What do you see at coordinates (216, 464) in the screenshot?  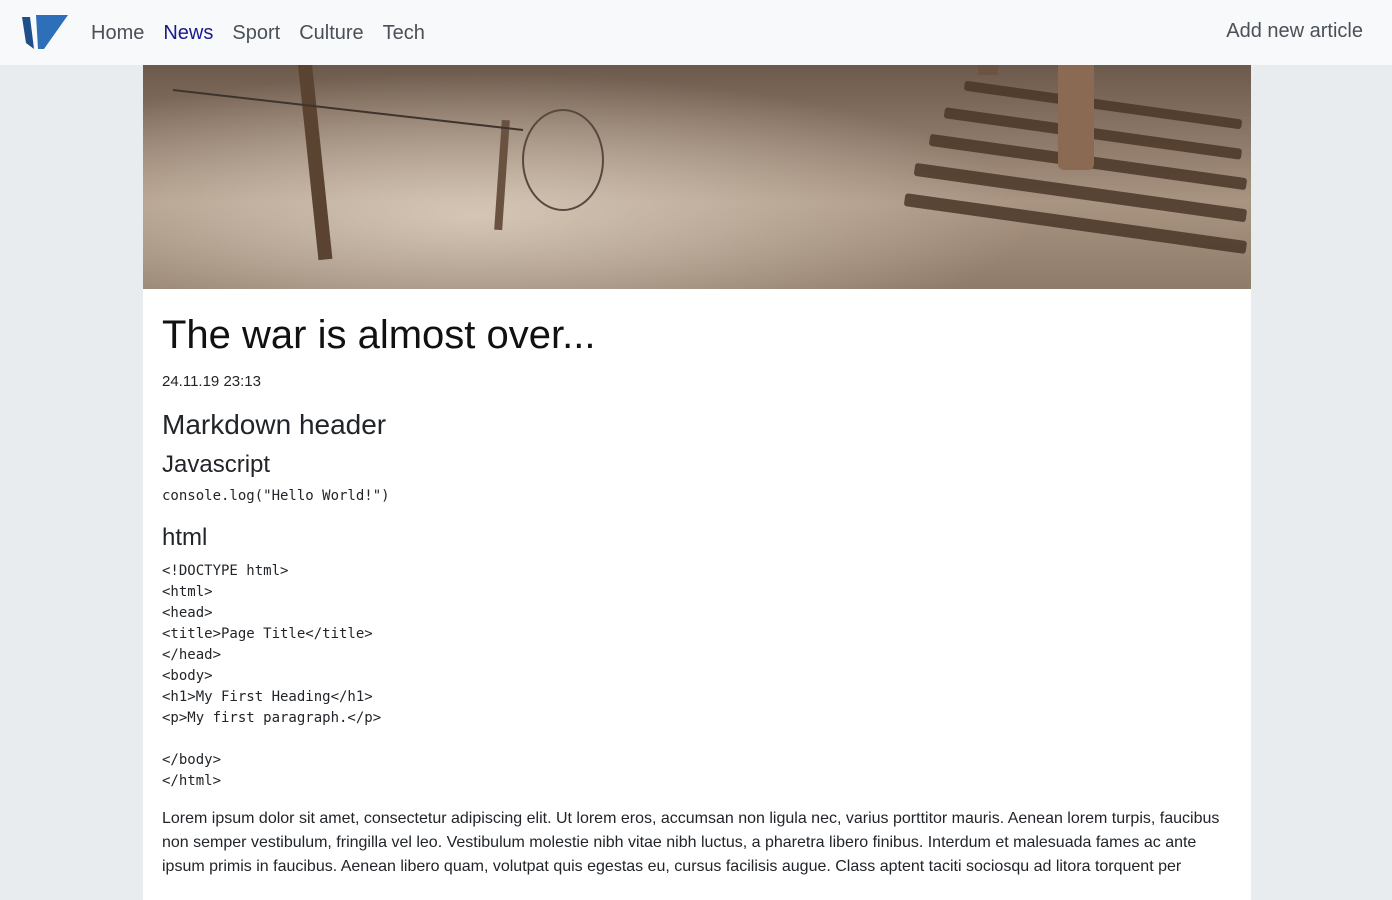 I see `javascript-heading: Javascript` at bounding box center [216, 464].